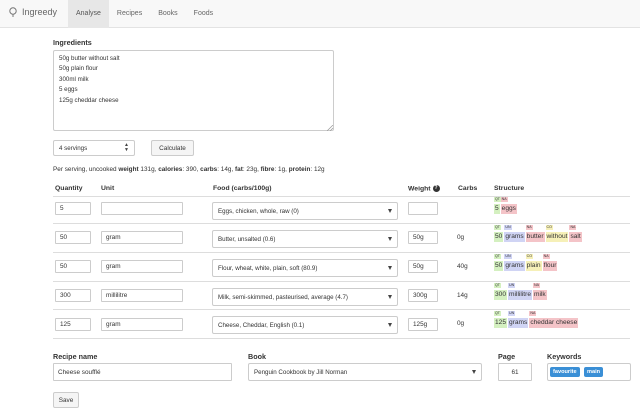 This screenshot has height=415, width=640. Describe the element at coordinates (594, 372) in the screenshot. I see `keyword-tag: main` at that location.